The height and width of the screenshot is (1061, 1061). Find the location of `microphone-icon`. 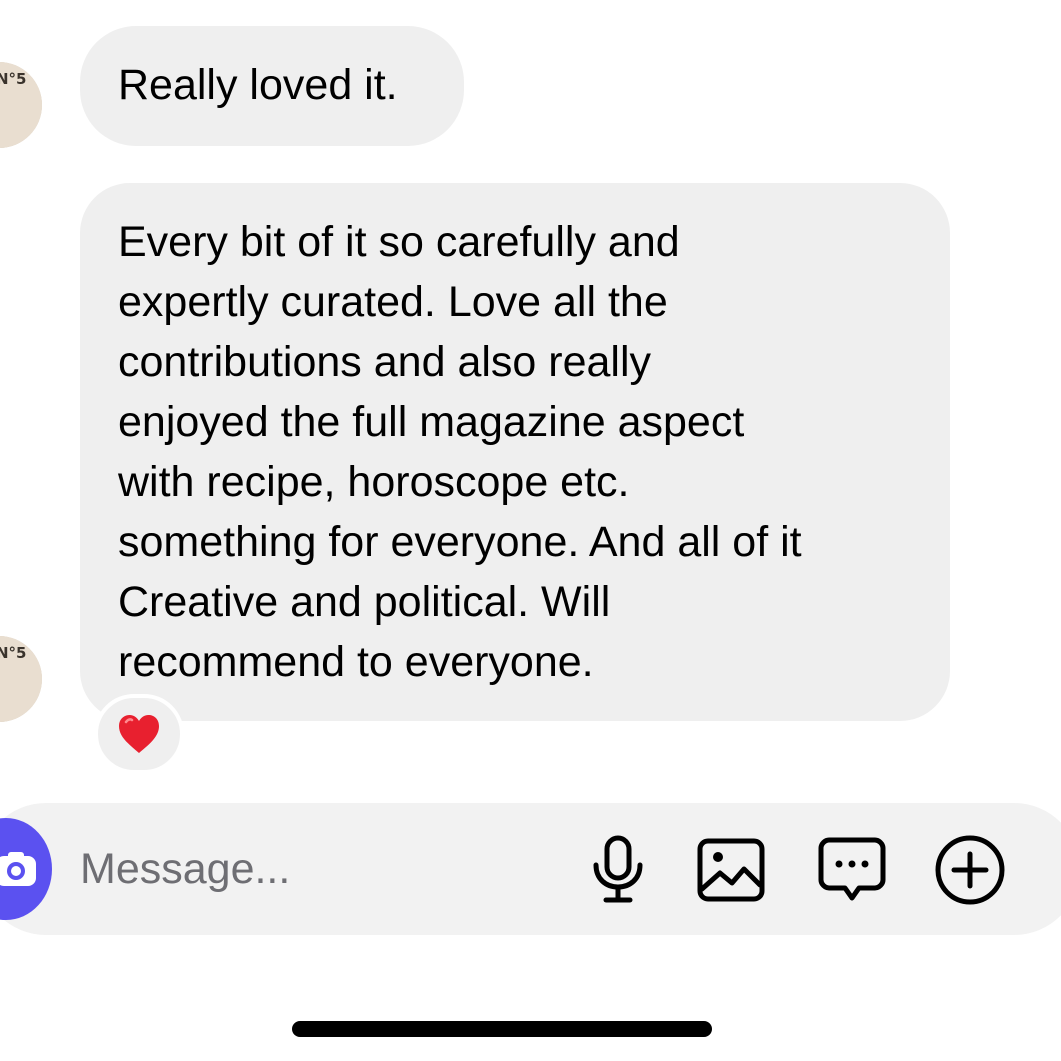

microphone-icon is located at coordinates (618, 869).